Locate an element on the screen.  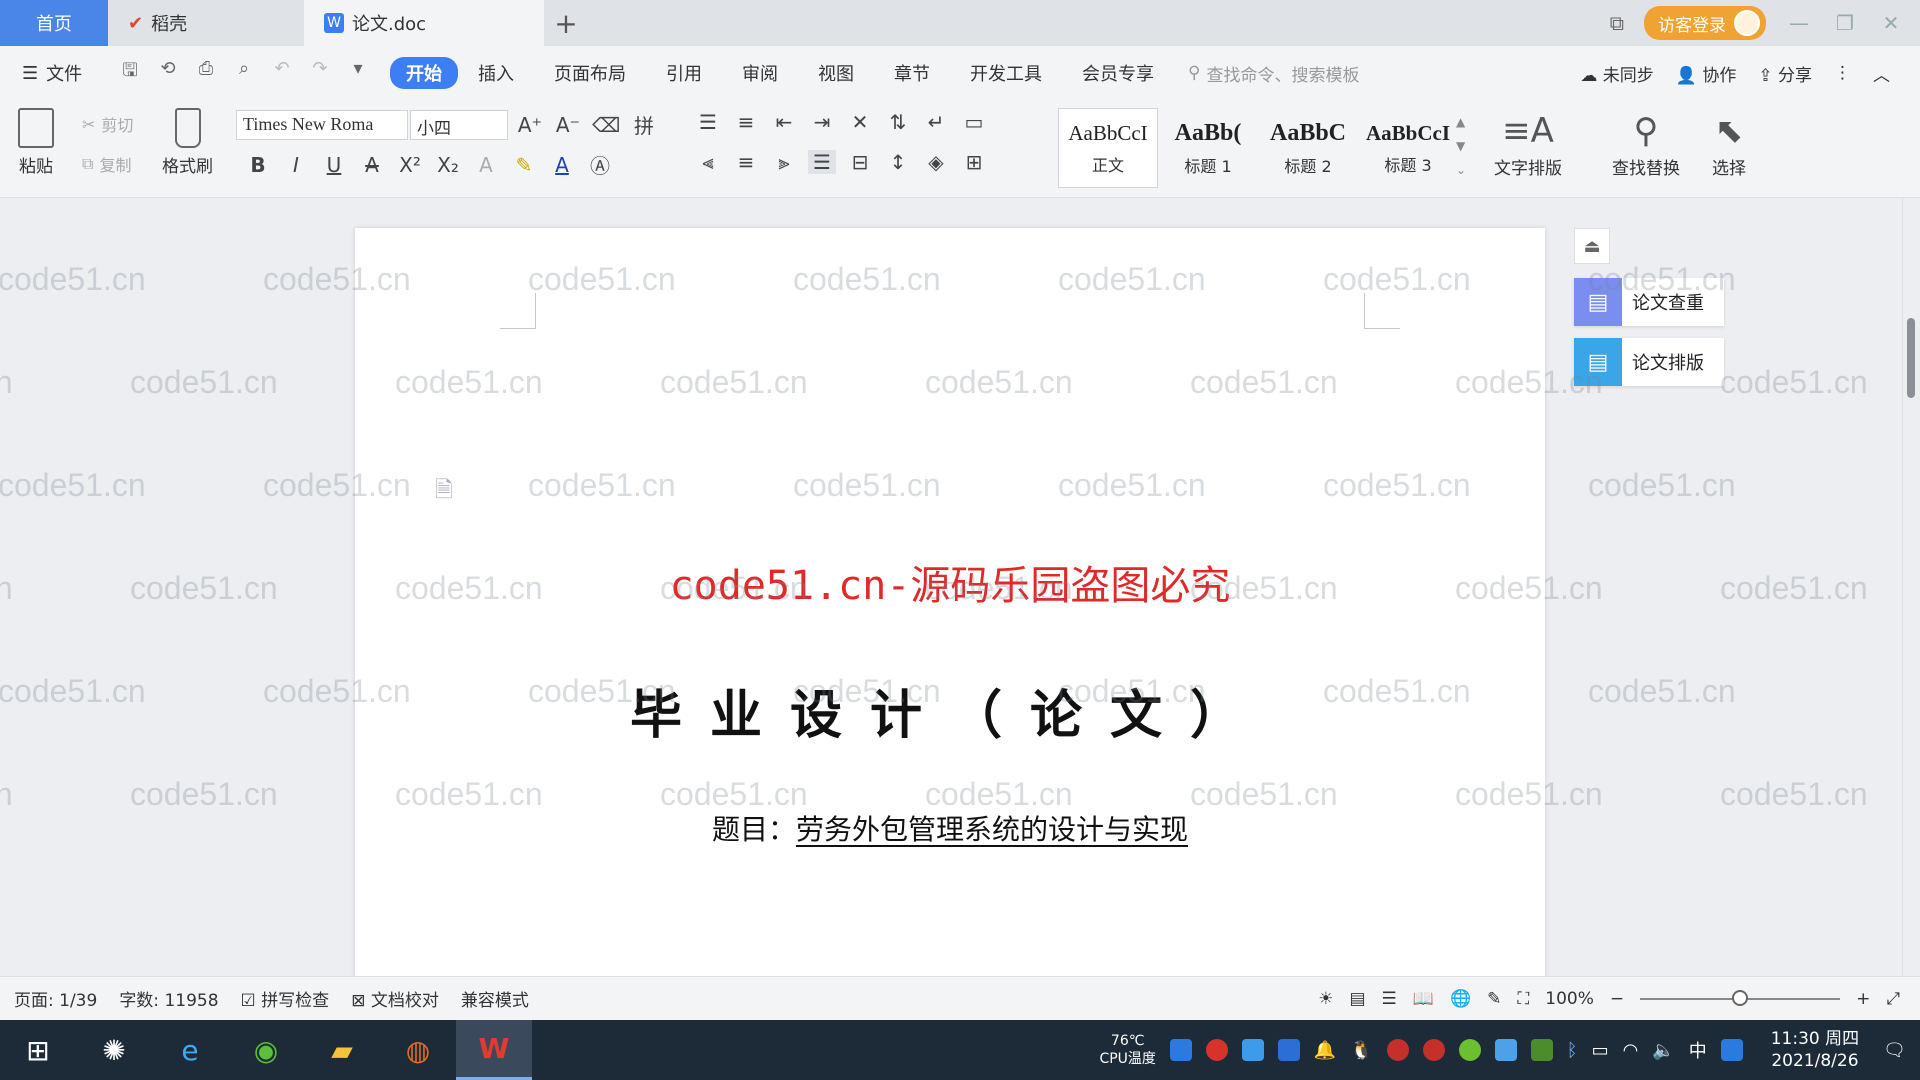
show-marks-icon: ↵ is located at coordinates (936, 122).